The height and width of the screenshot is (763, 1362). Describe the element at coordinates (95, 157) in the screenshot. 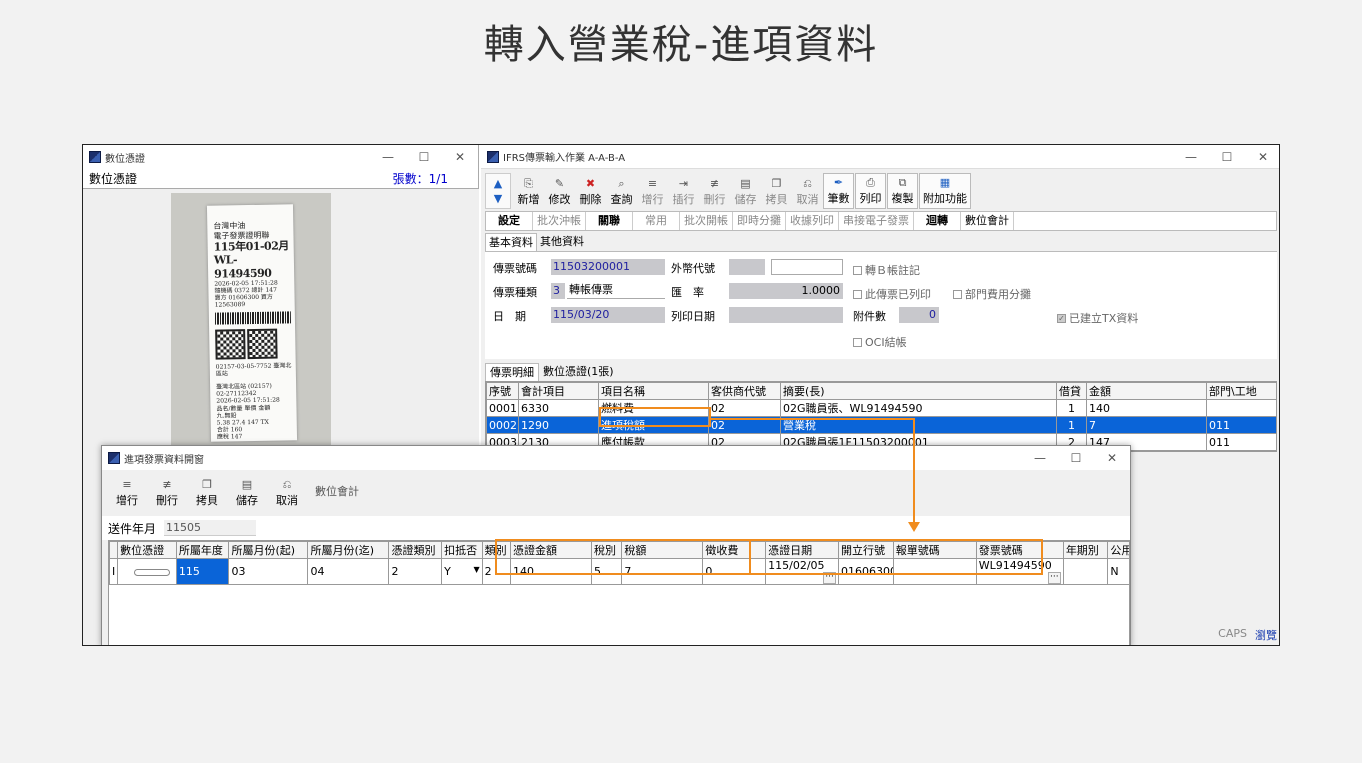

I see `app-icon` at that location.